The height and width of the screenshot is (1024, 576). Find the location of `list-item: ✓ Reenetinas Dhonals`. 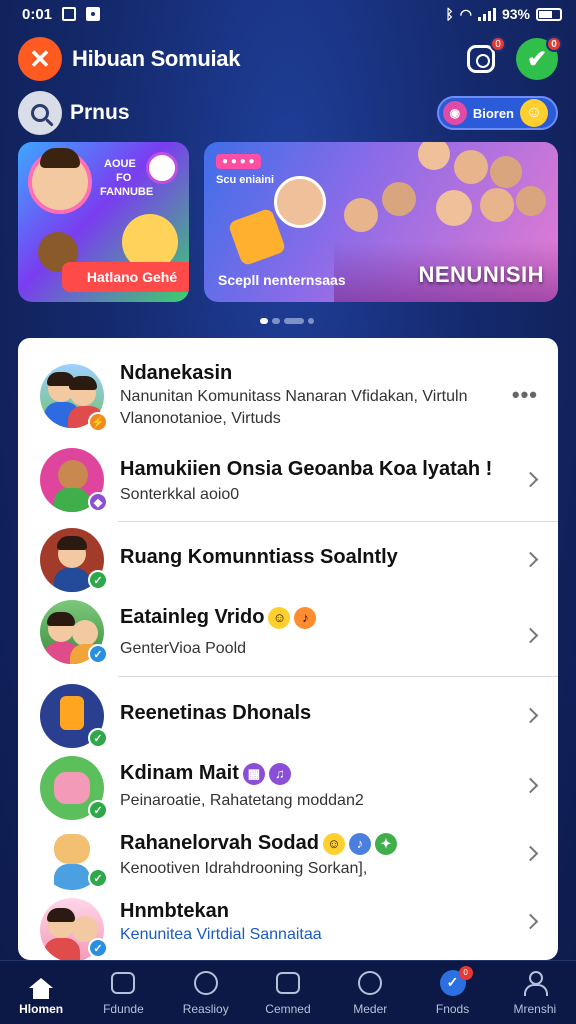

list-item: ✓ Reenetinas Dhonals is located at coordinates (288, 717).